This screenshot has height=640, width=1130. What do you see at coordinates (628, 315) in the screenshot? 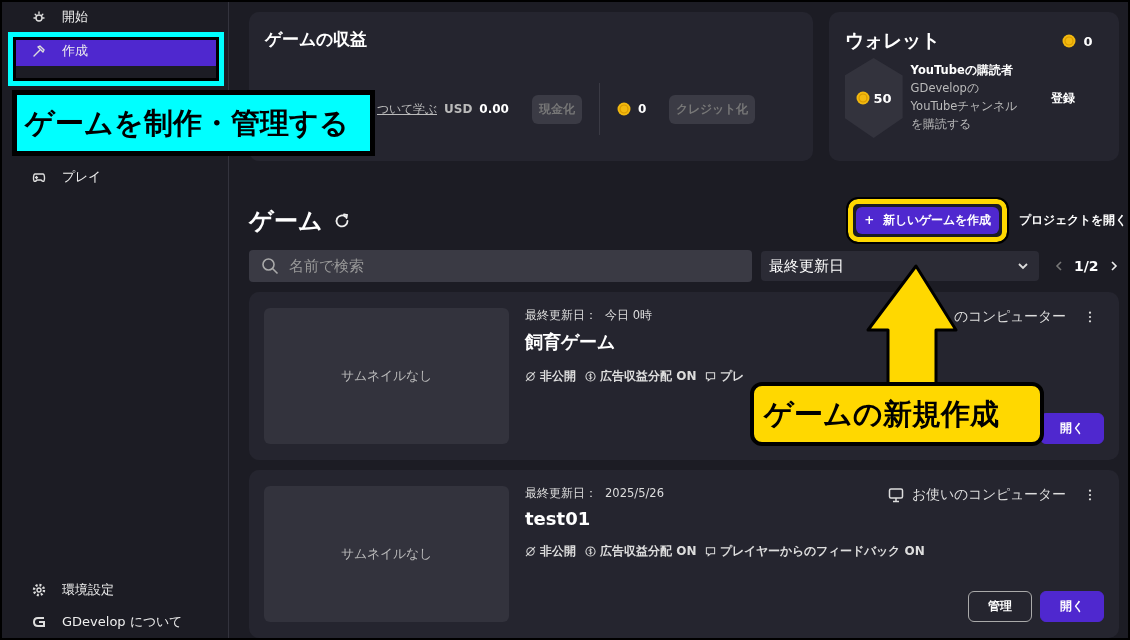
I see `updated-date: 今日 0時` at bounding box center [628, 315].